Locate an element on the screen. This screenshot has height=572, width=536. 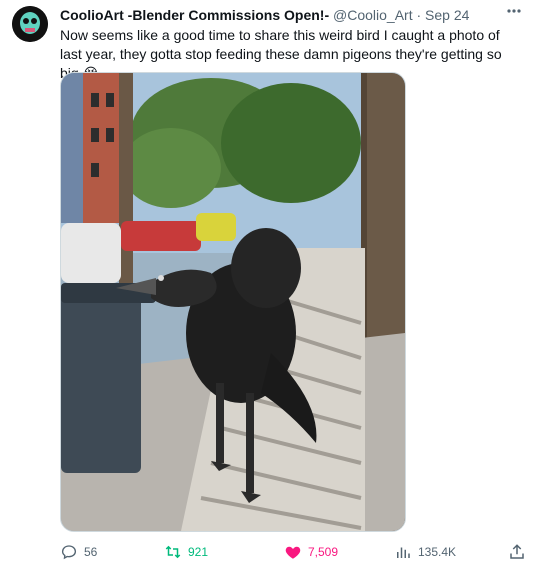
views-button: 135.4K is located at coordinates (425, 552).